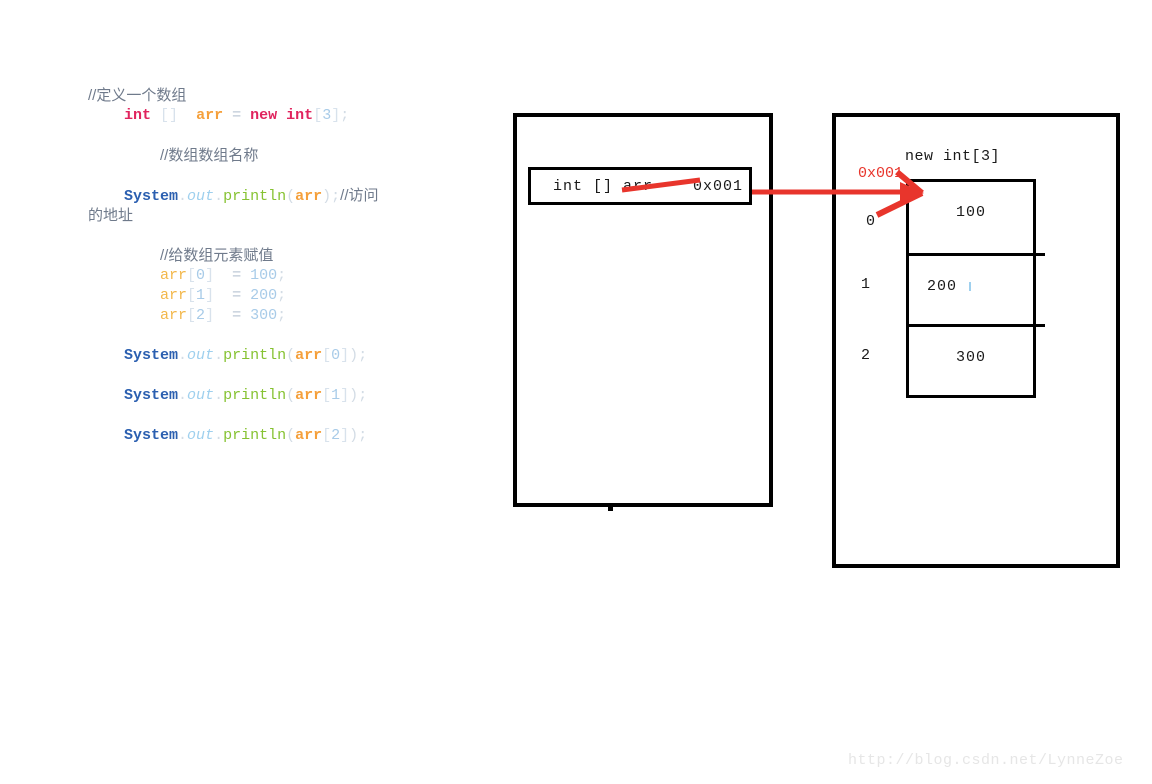  Describe the element at coordinates (264, 295) in the screenshot. I see `code-token-num: 200` at that location.